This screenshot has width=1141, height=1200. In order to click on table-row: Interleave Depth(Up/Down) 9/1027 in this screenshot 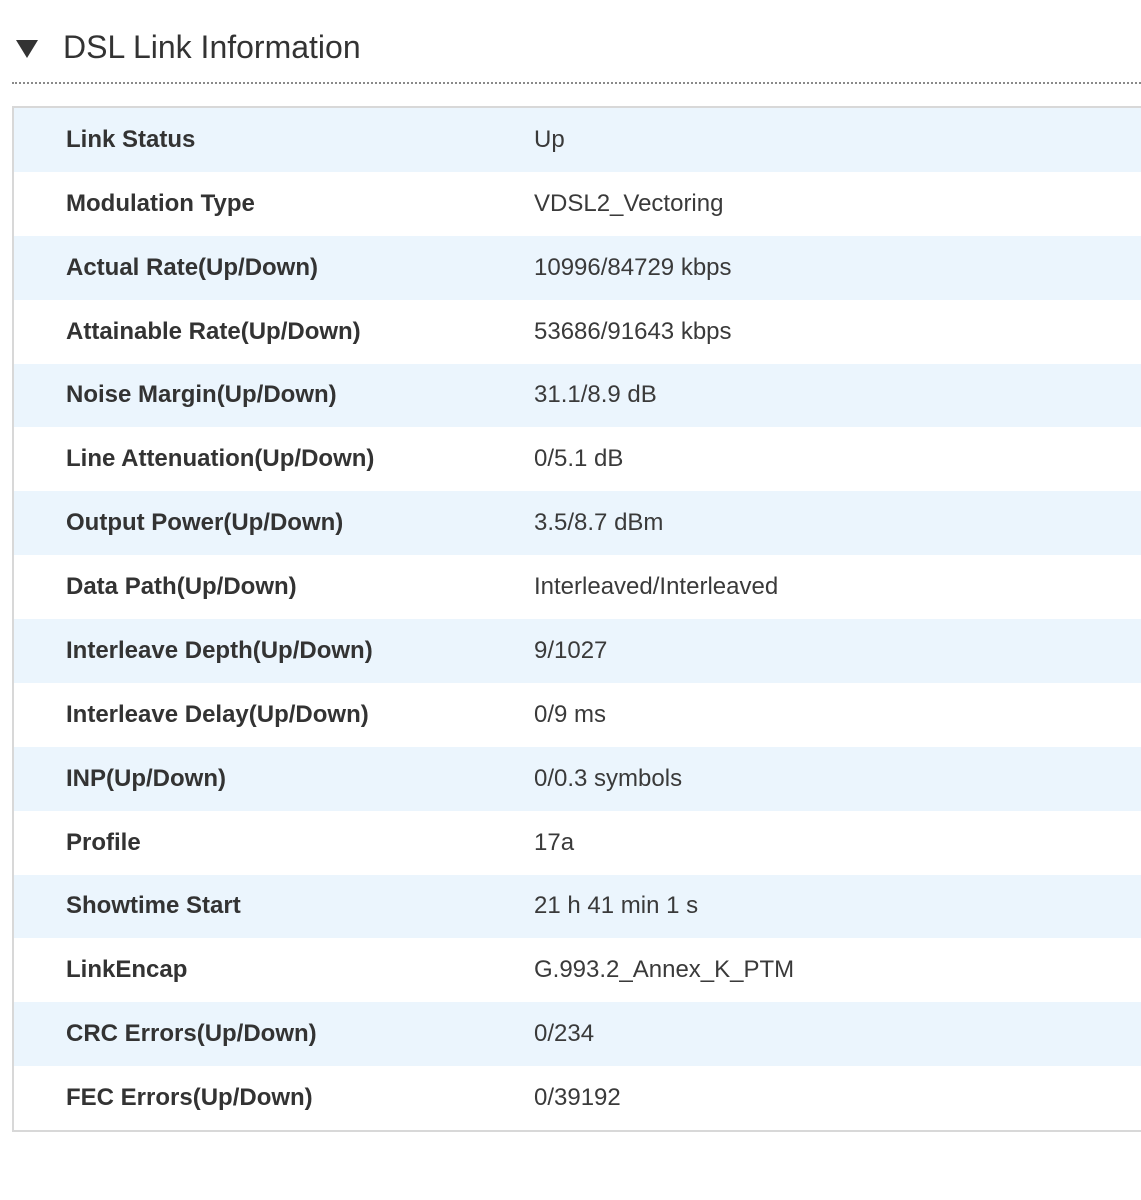, I will do `click(577, 651)`.